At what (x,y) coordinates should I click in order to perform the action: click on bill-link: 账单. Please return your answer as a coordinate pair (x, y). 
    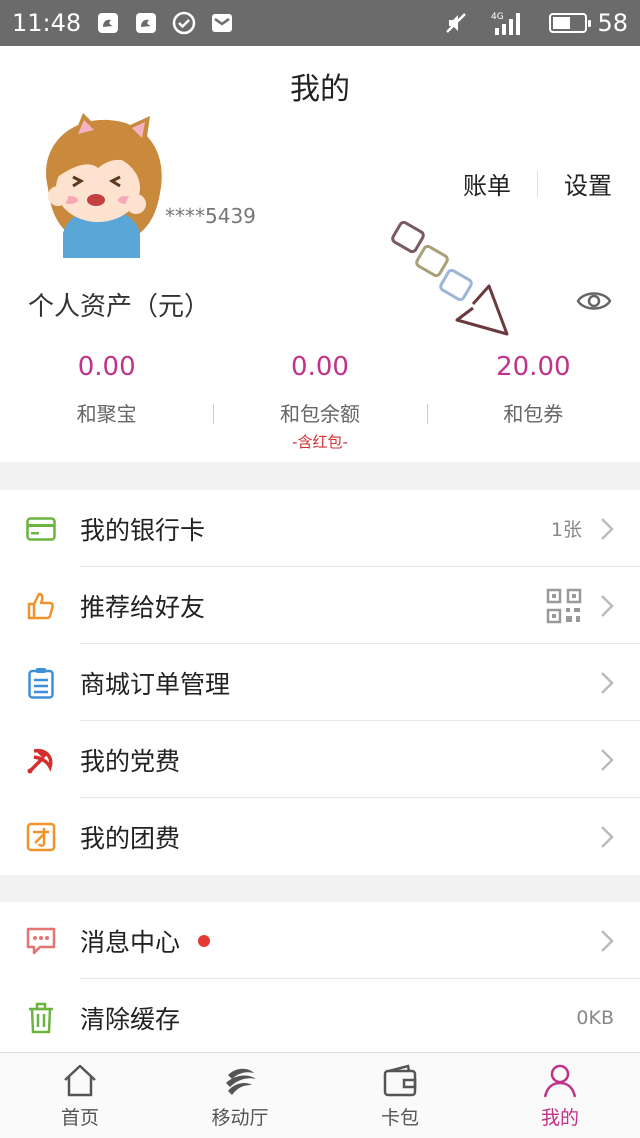
    Looking at the image, I should click on (487, 183).